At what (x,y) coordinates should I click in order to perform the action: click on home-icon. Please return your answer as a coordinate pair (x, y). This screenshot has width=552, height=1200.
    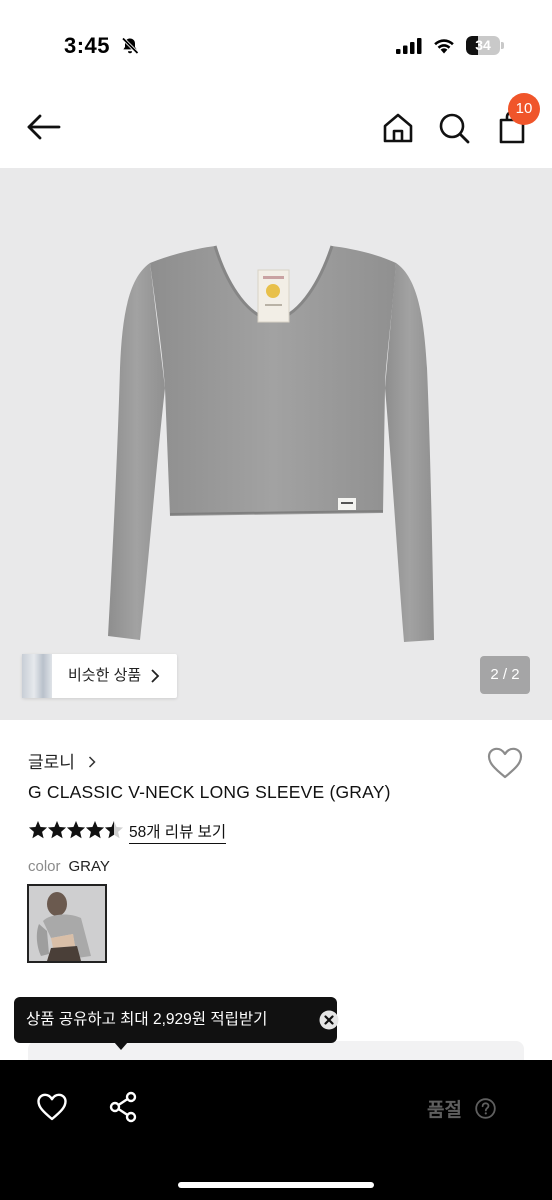
    Looking at the image, I should click on (398, 128).